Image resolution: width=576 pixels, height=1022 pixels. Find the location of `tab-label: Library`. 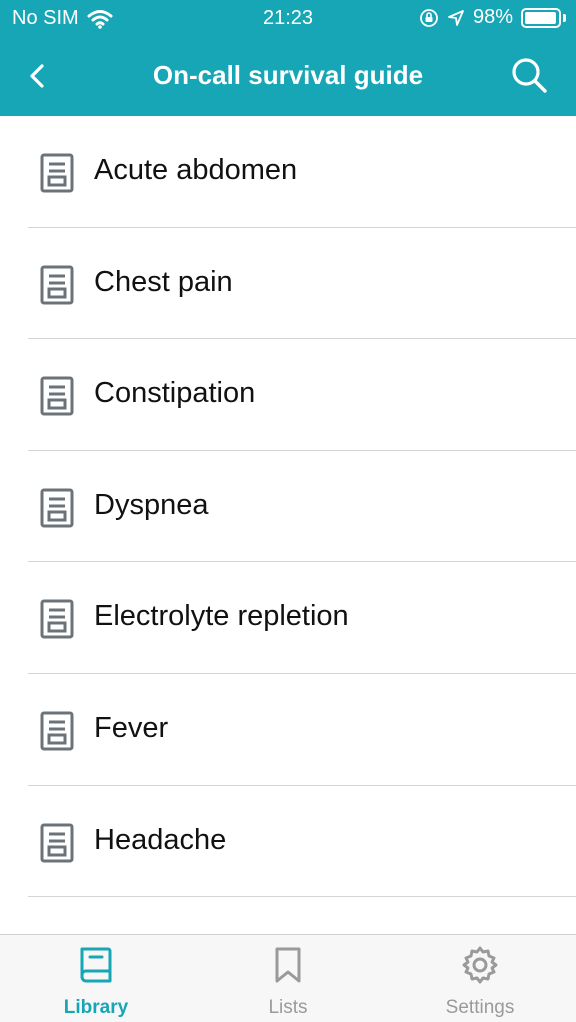

tab-label: Library is located at coordinates (96, 1007).